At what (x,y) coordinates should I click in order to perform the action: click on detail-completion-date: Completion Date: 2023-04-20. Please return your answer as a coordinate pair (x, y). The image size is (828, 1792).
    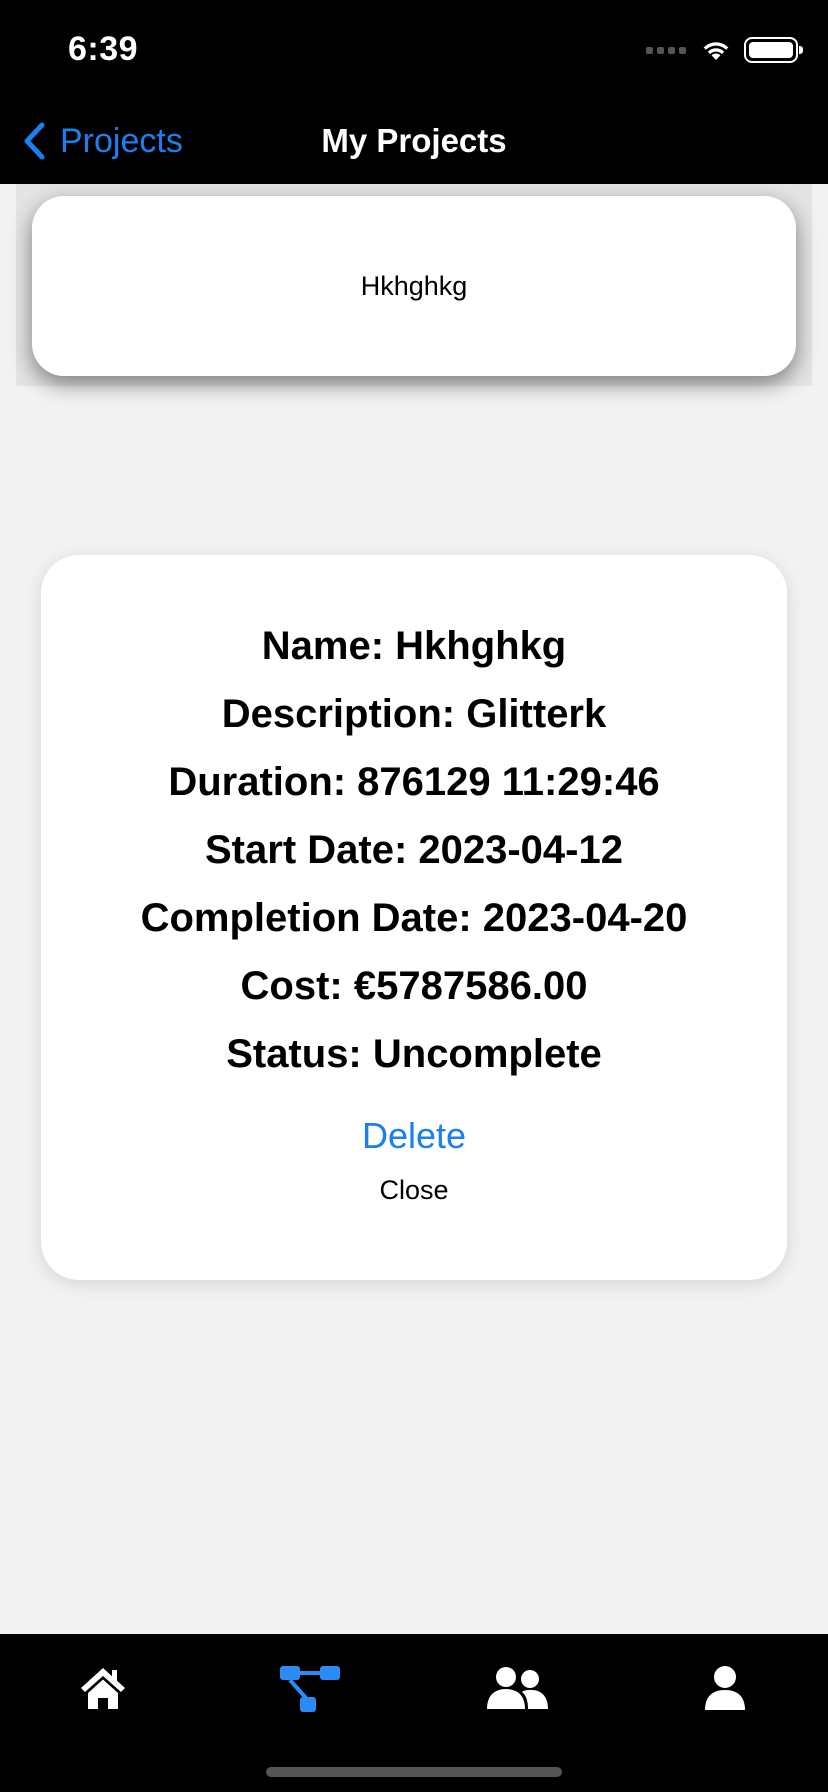
    Looking at the image, I should click on (414, 918).